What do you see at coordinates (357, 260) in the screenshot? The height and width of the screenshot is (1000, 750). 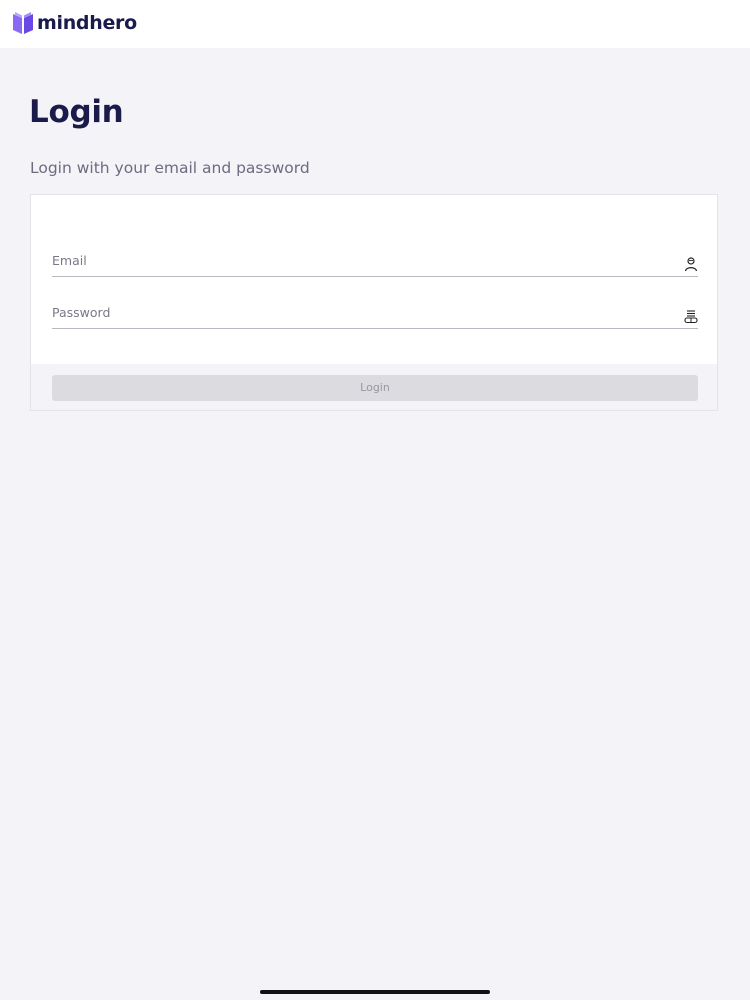 I see `email-input` at bounding box center [357, 260].